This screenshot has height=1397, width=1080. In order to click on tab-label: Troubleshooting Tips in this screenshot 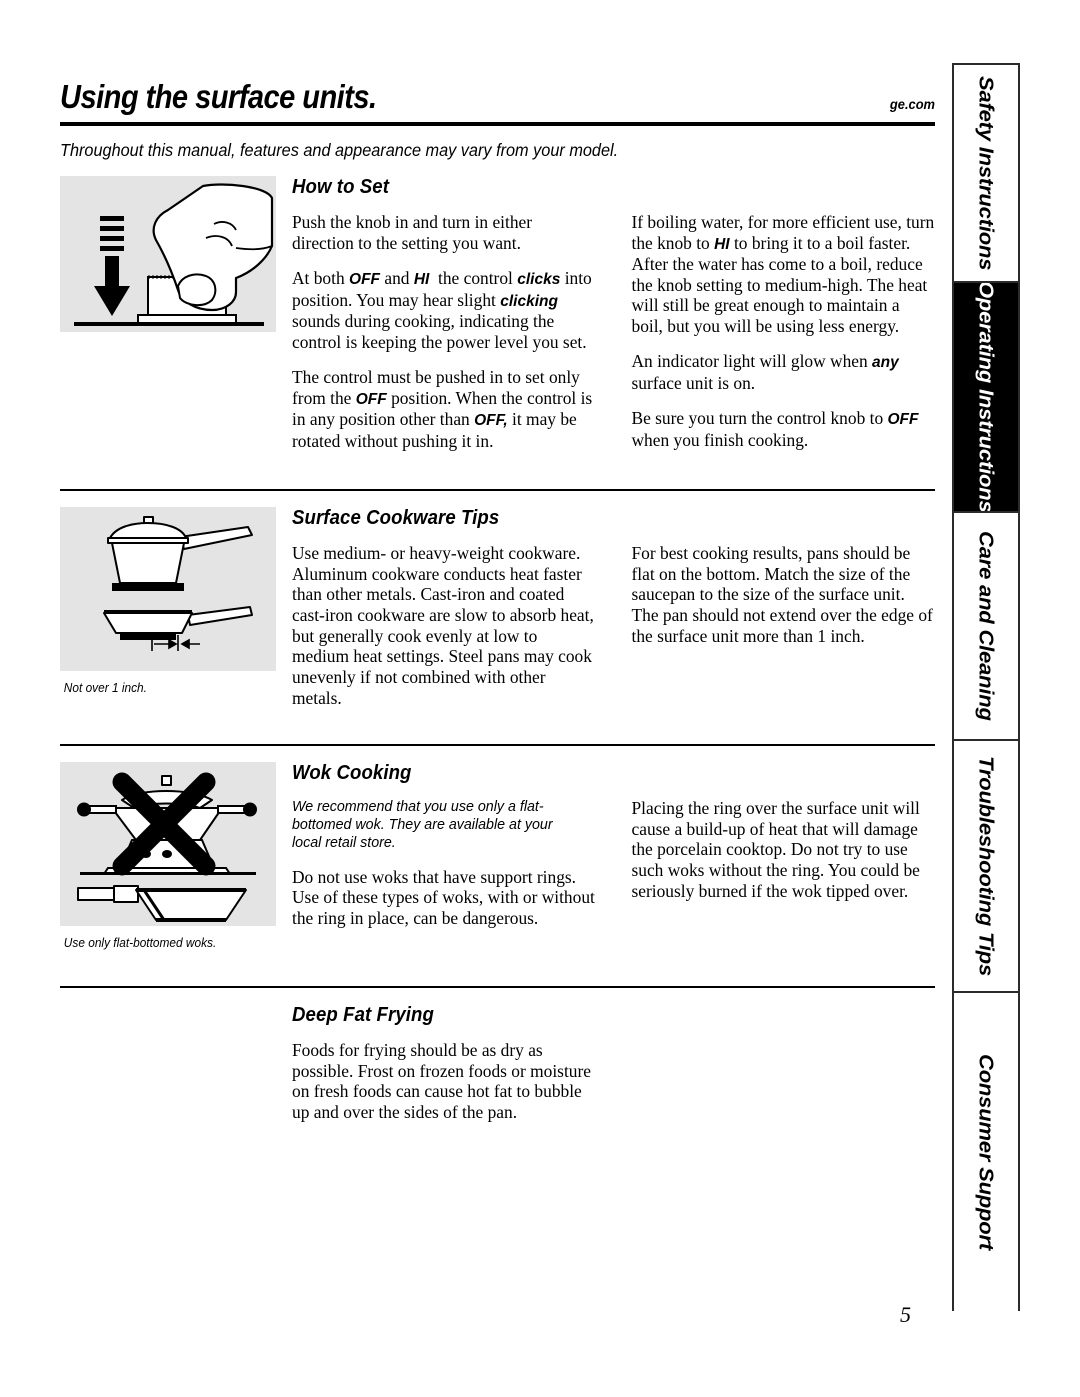, I will do `click(986, 866)`.